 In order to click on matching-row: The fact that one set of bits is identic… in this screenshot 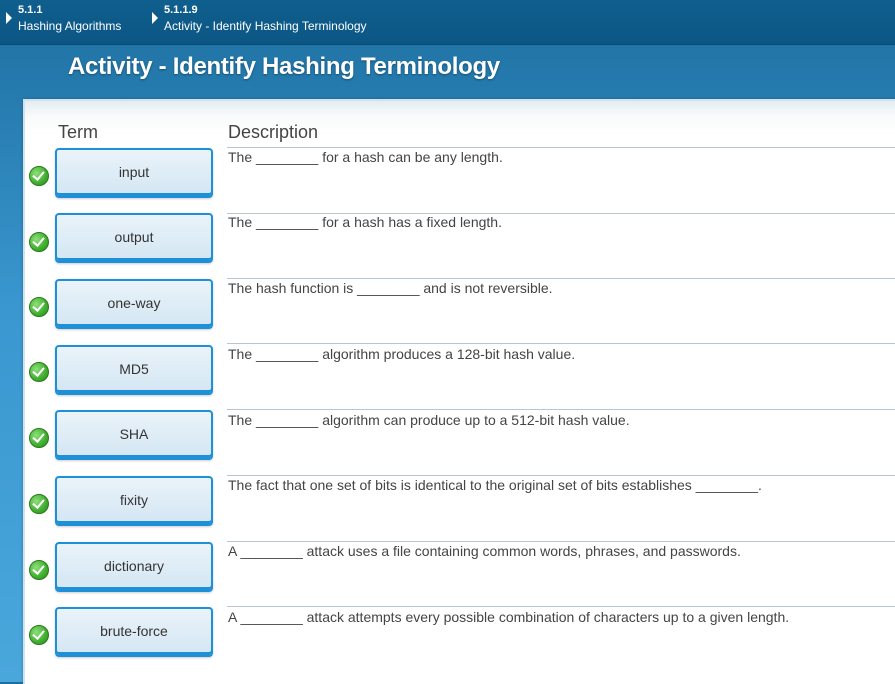, I will do `click(460, 506)`.